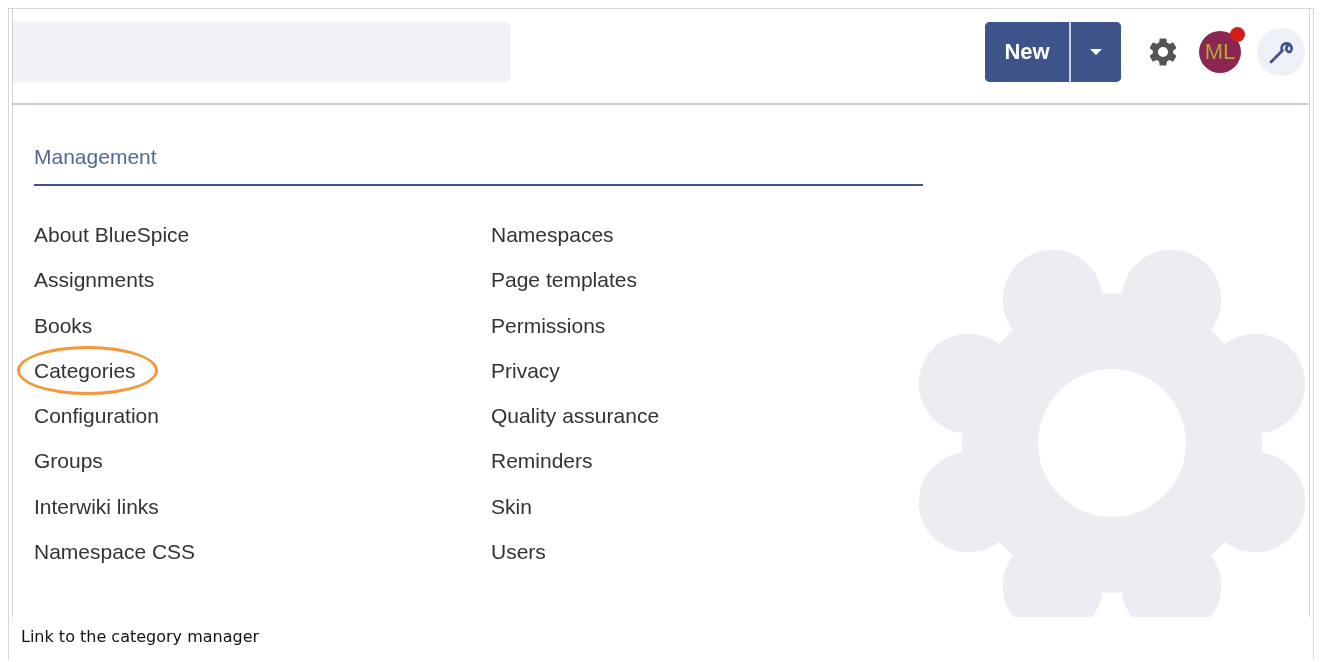  I want to click on tools-button, so click(1281, 52).